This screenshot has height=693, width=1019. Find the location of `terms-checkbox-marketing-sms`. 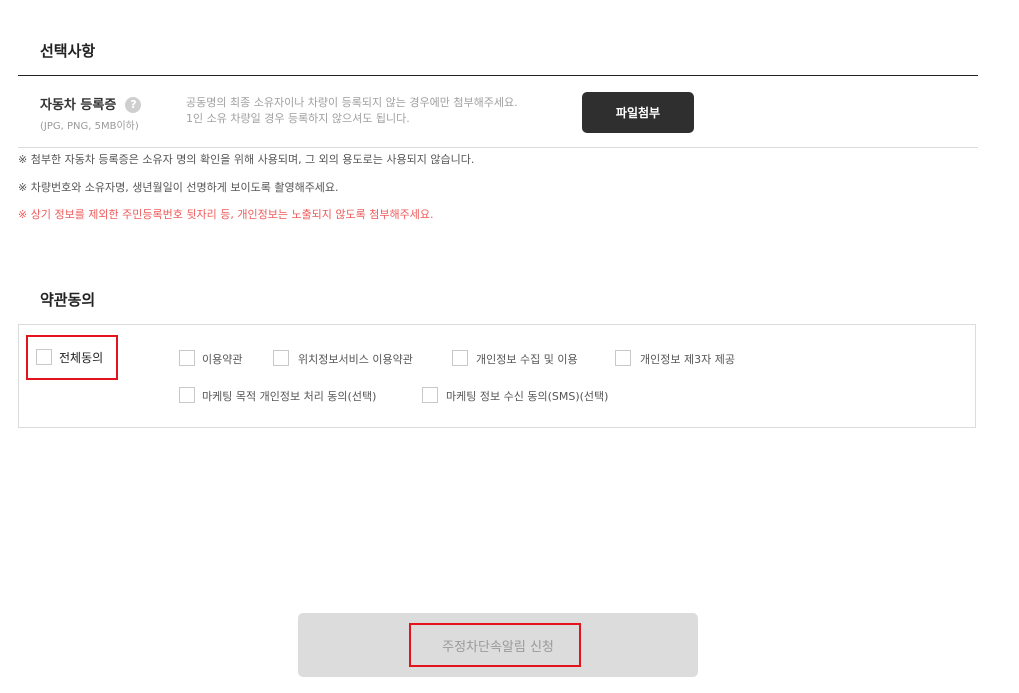

terms-checkbox-marketing-sms is located at coordinates (430, 395).